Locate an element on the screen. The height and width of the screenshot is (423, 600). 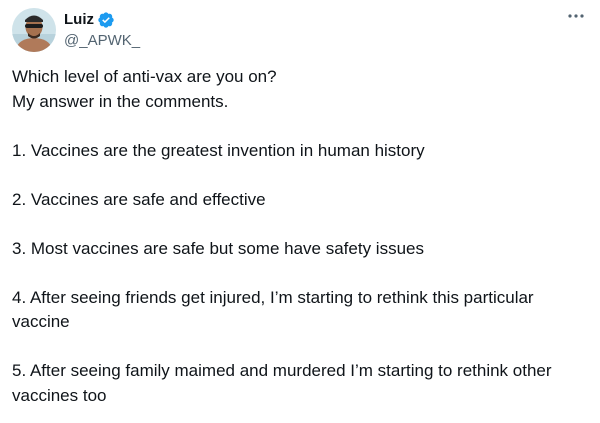
avatar is located at coordinates (34, 30).